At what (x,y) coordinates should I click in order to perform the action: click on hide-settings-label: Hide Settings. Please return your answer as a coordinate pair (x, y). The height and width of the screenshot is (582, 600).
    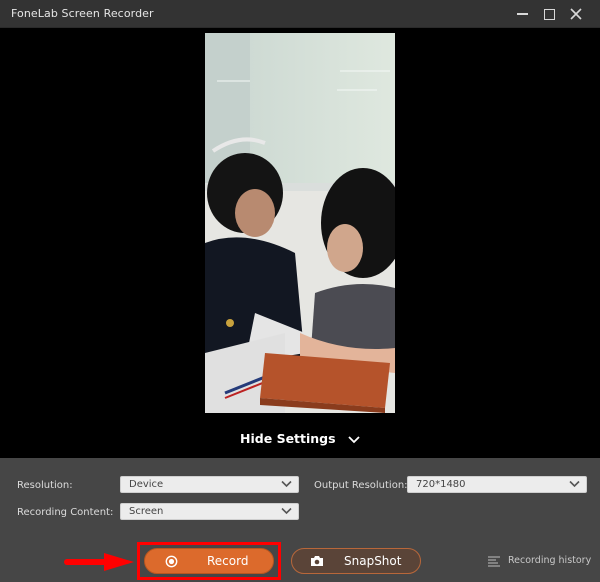
    Looking at the image, I should click on (288, 438).